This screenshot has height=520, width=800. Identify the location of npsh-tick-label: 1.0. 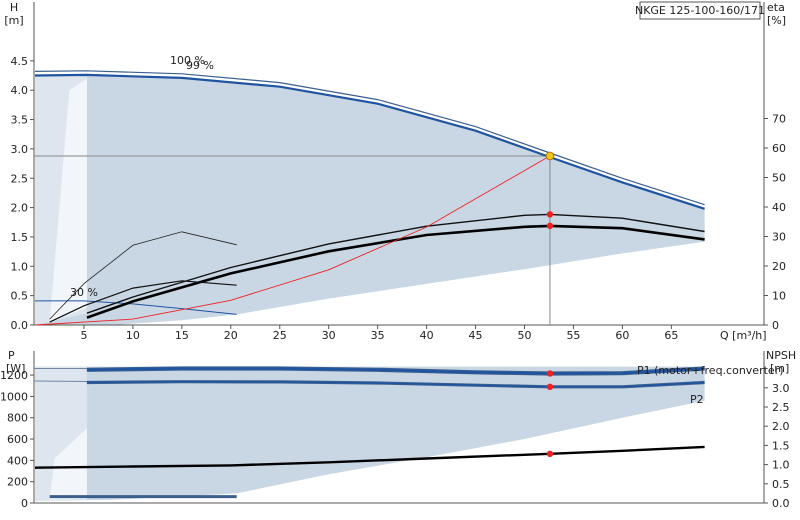
(781, 465).